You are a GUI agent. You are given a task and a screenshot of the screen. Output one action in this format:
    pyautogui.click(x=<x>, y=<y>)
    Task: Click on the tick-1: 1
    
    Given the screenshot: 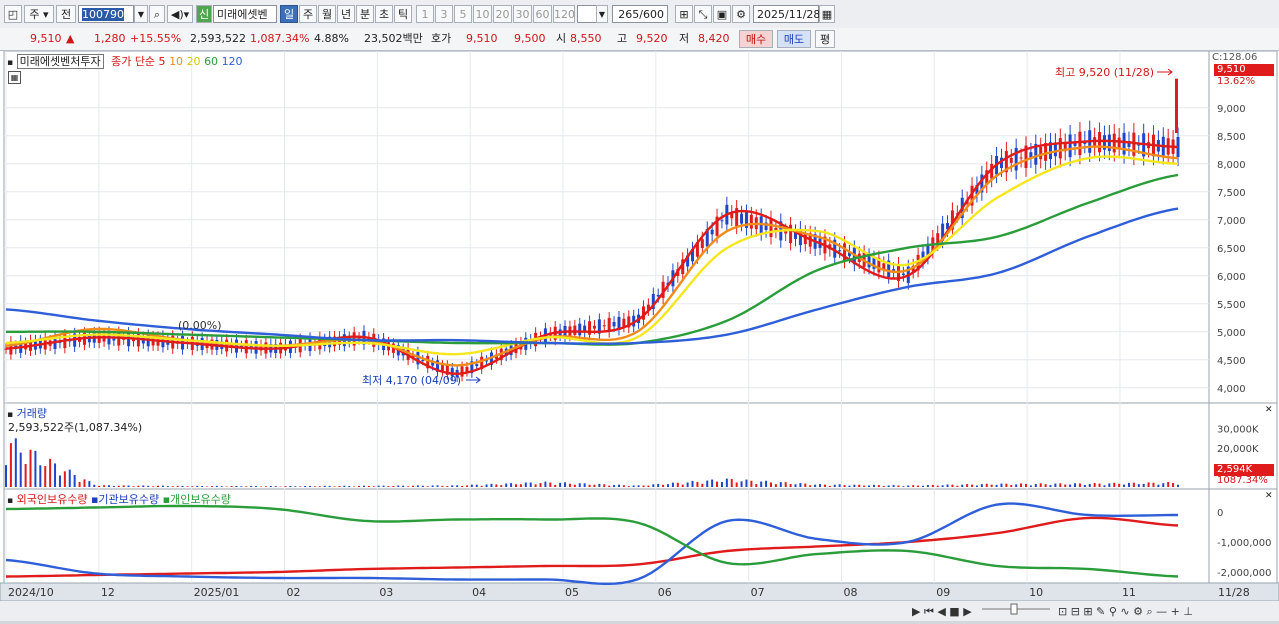 What is the action you would take?
    pyautogui.click(x=425, y=14)
    